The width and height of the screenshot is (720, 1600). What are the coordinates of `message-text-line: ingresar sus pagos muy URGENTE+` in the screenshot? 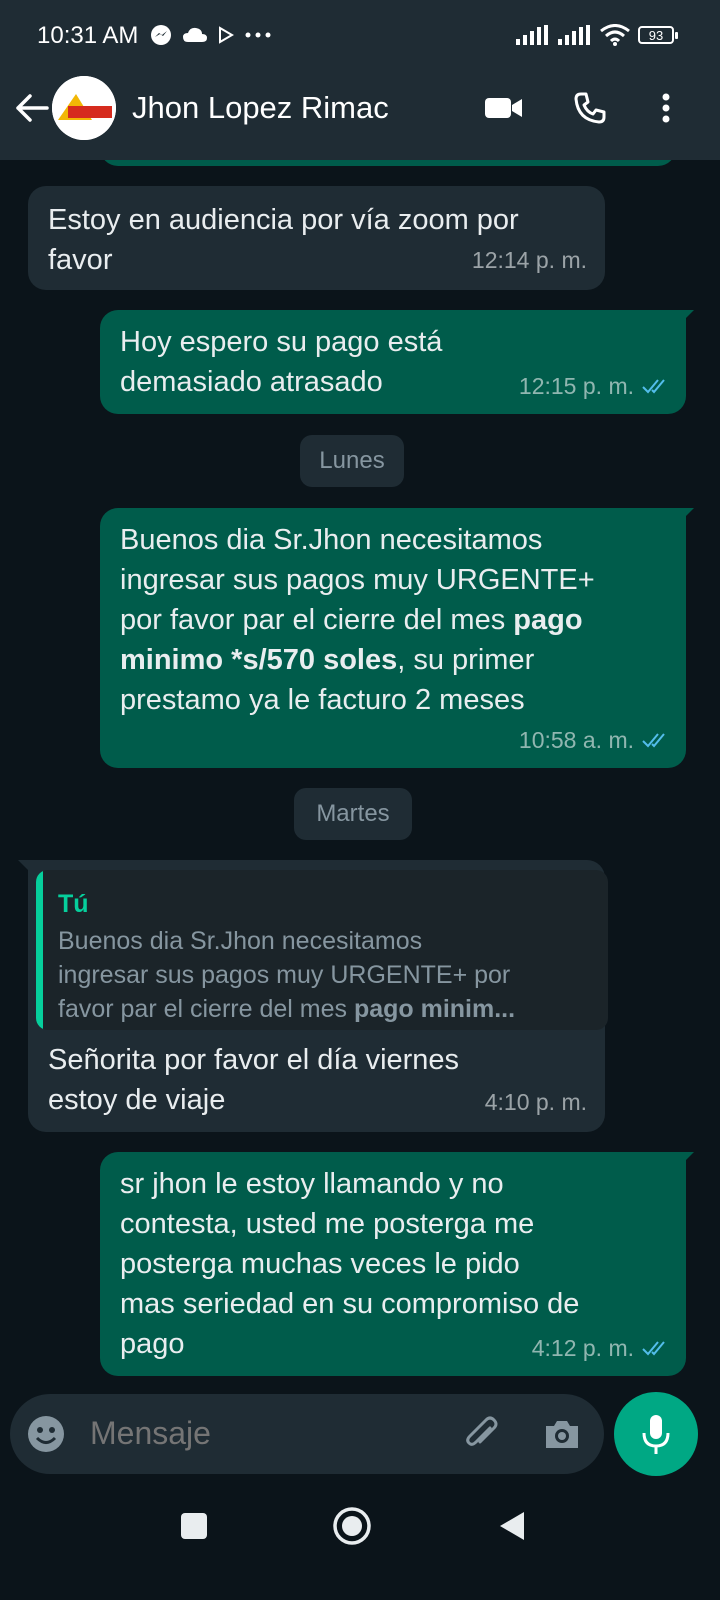 It's located at (357, 580).